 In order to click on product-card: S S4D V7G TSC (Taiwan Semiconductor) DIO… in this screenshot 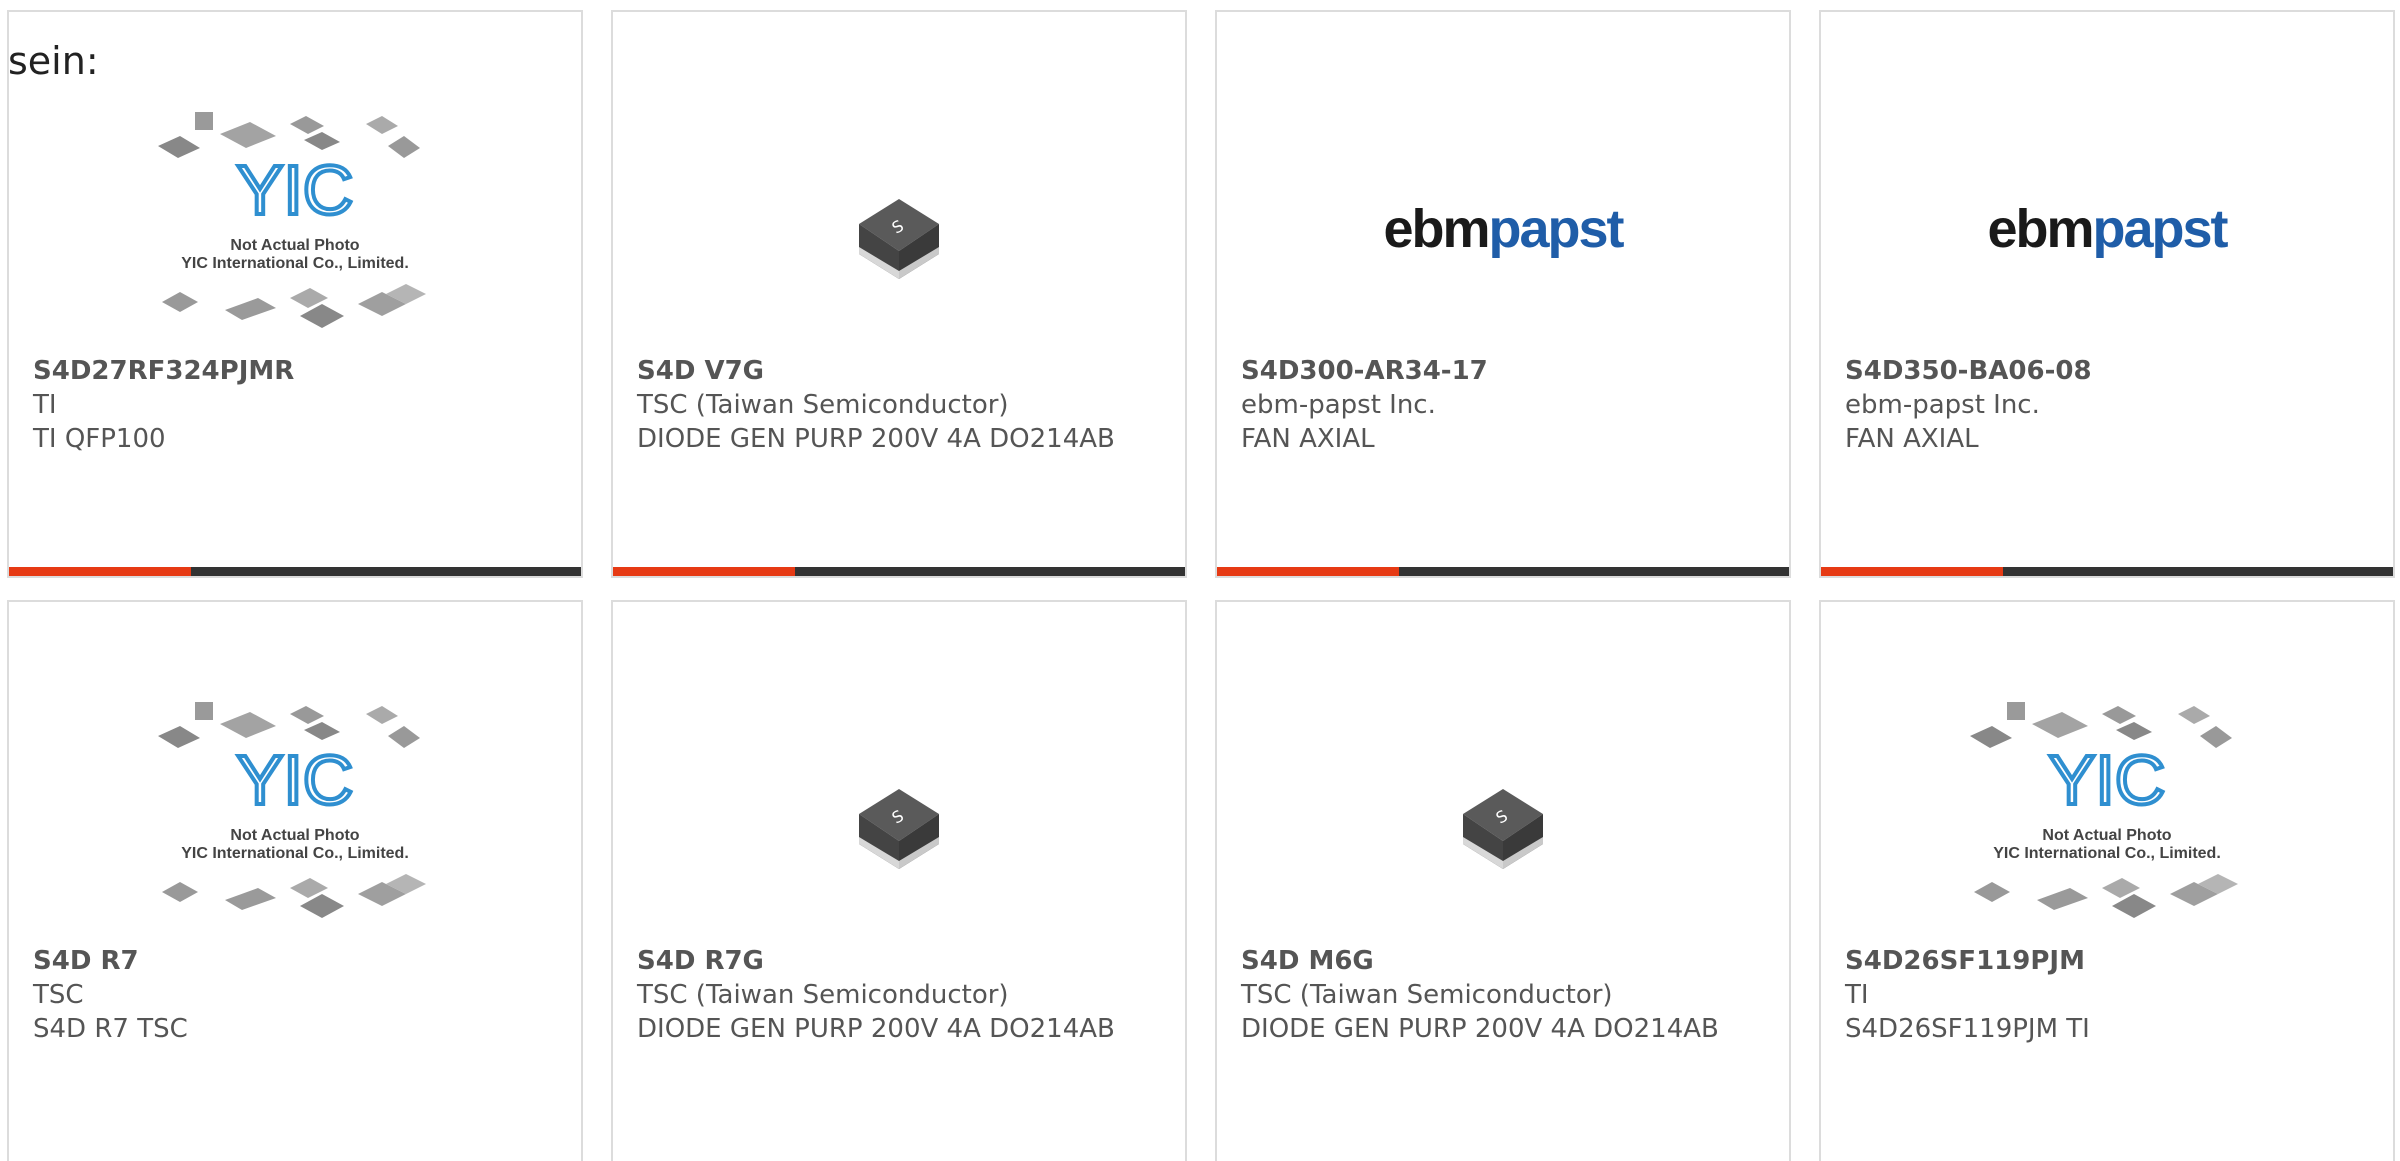, I will do `click(899, 294)`.